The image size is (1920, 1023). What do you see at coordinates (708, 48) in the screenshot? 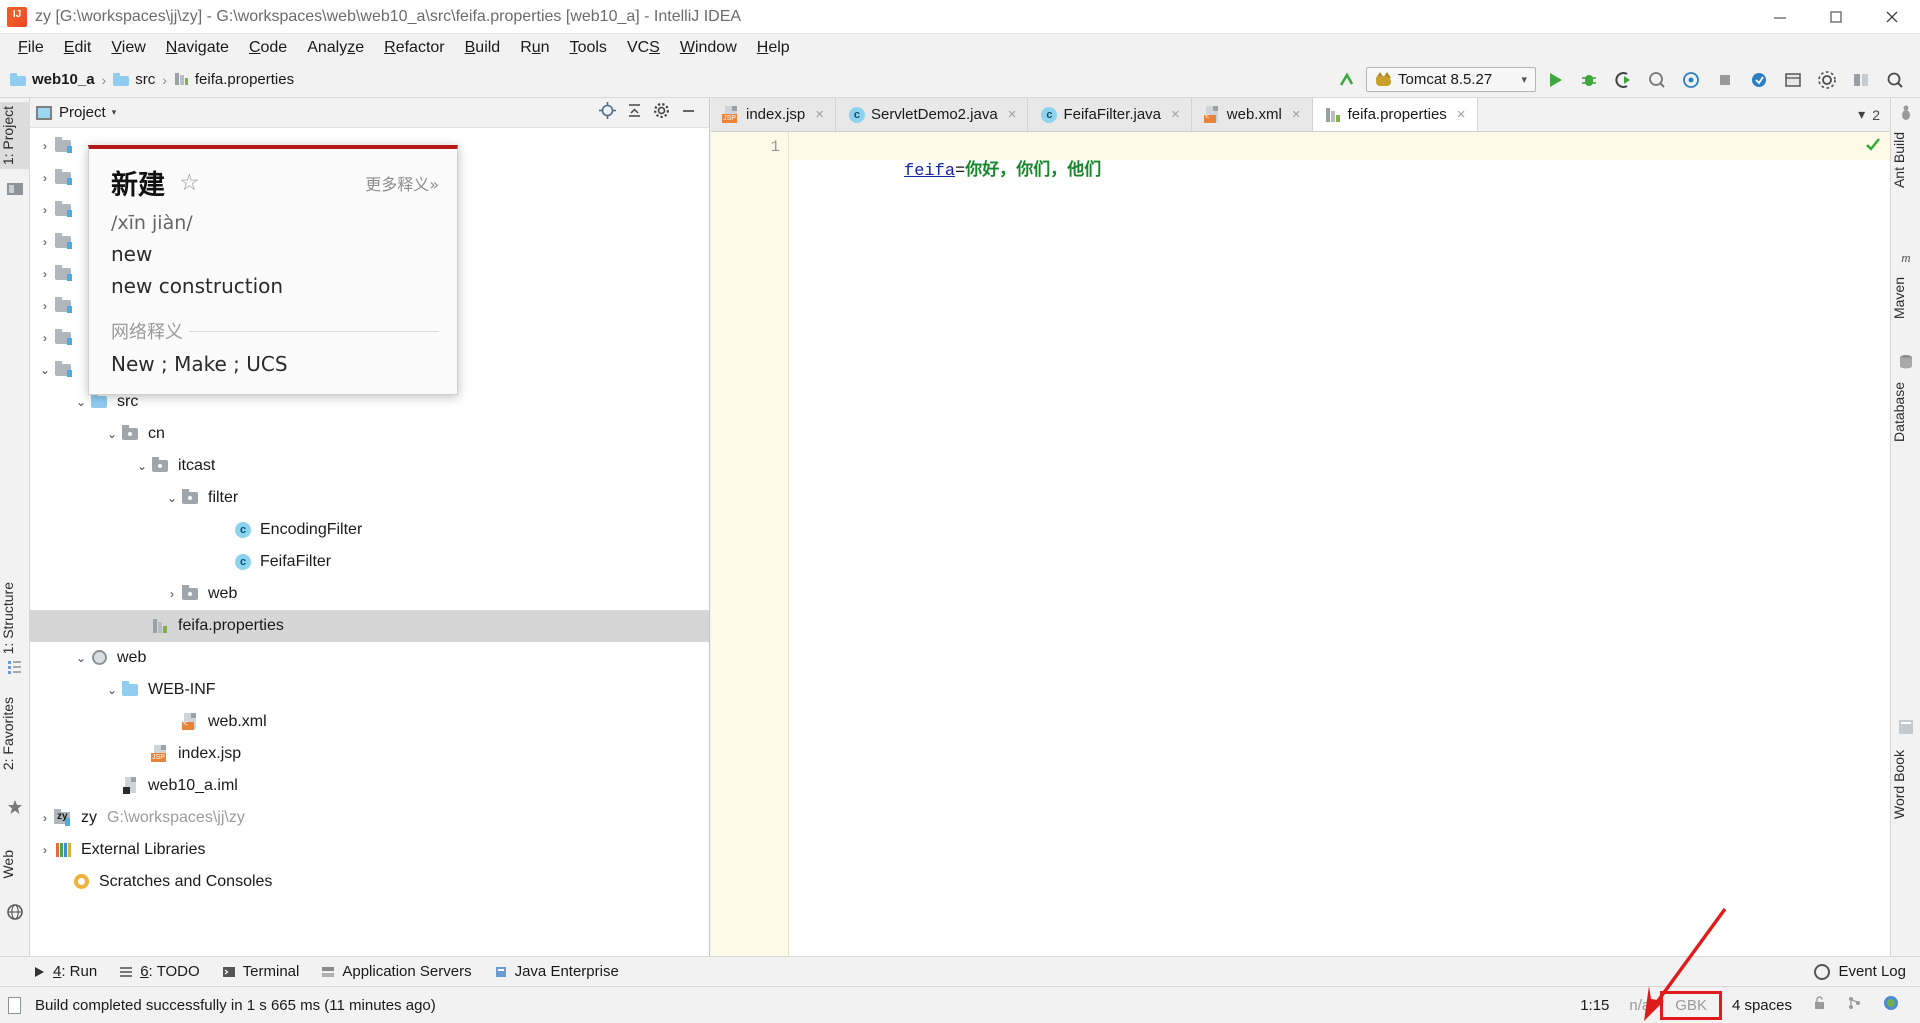
I see `menu-window: Window` at bounding box center [708, 48].